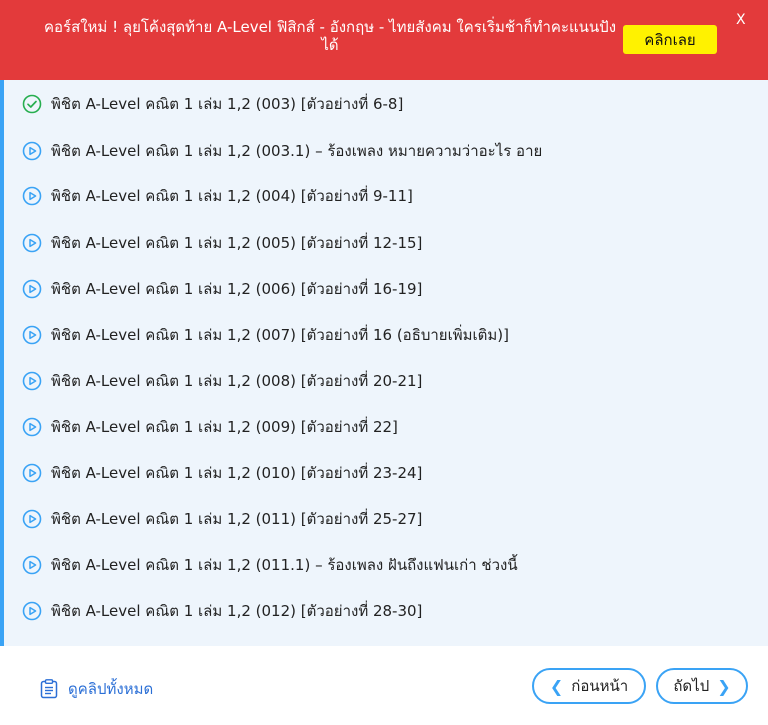 The height and width of the screenshot is (725, 768). Describe the element at coordinates (111, 689) in the screenshot. I see `view-all-clips-label: ดูคลิปทั้งหมด` at that location.